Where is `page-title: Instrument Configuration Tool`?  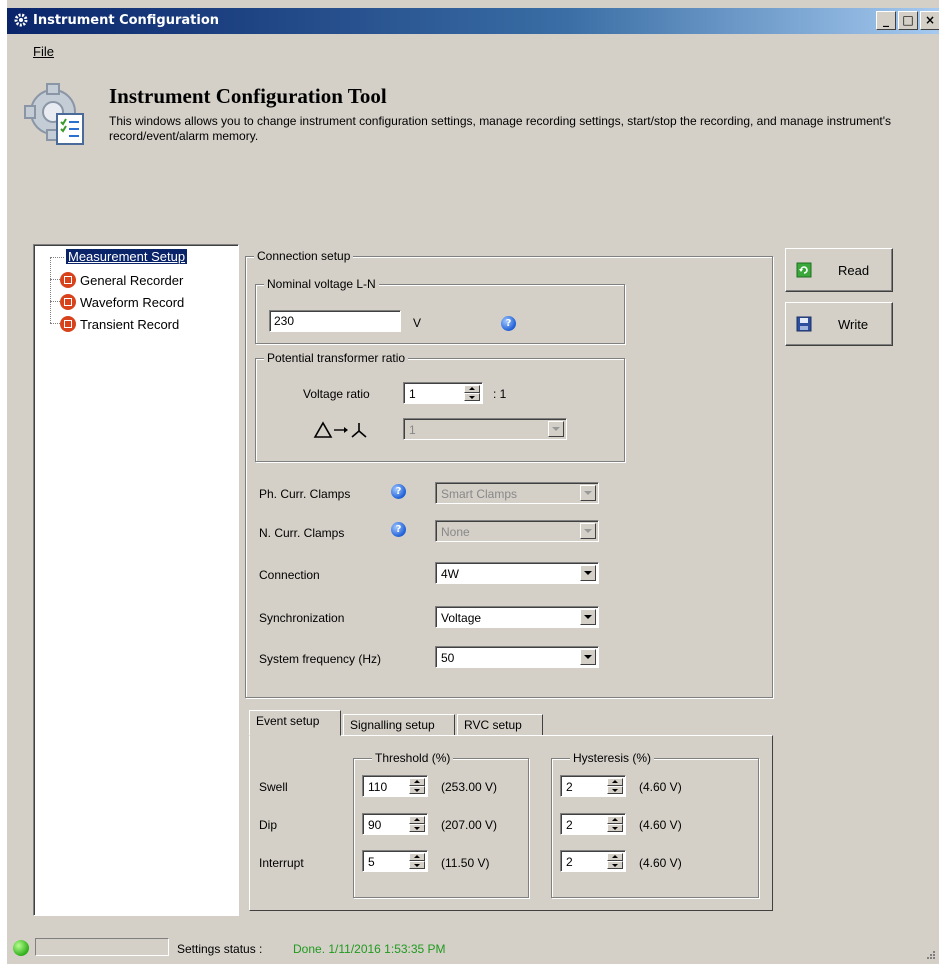 page-title: Instrument Configuration Tool is located at coordinates (248, 96).